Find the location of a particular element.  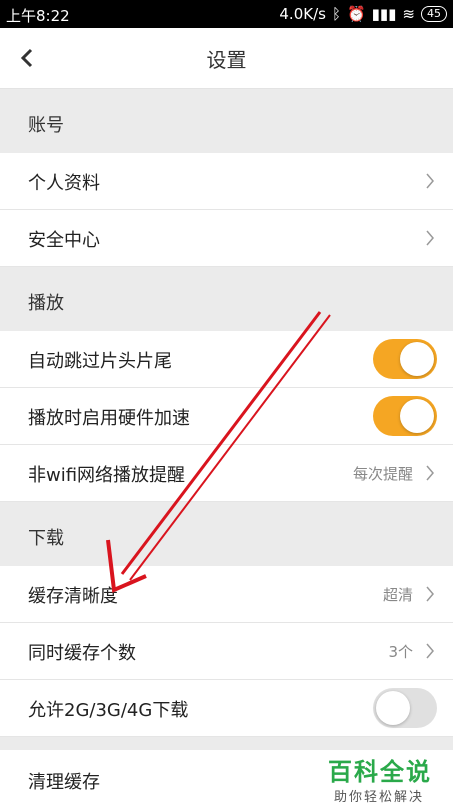

setting-row-security: 安全中心 is located at coordinates (226, 238).